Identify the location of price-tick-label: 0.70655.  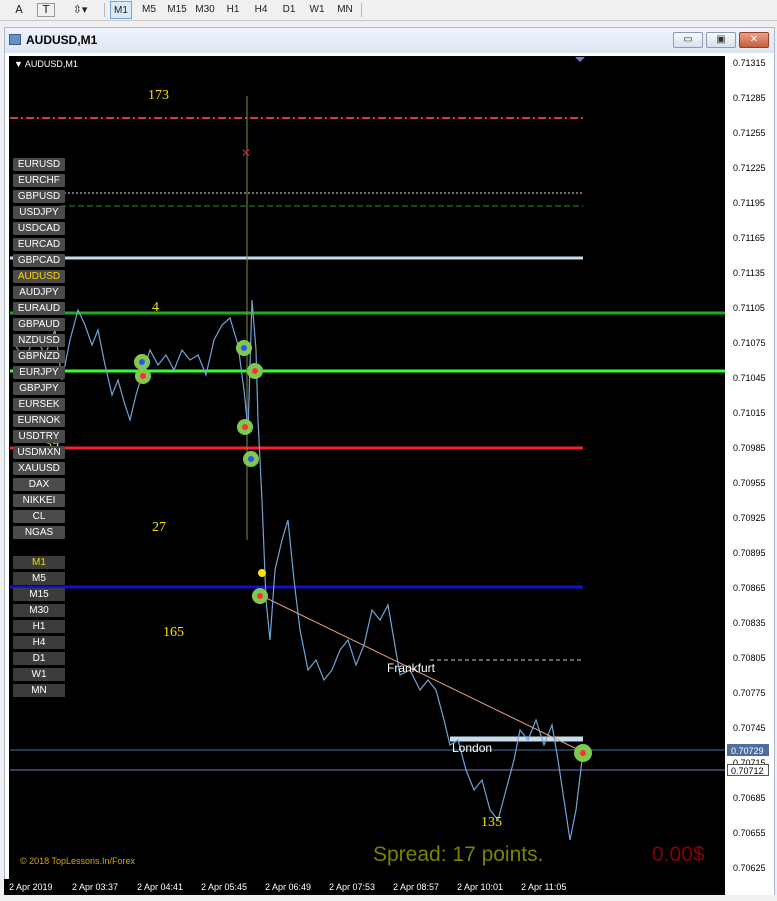
(749, 833).